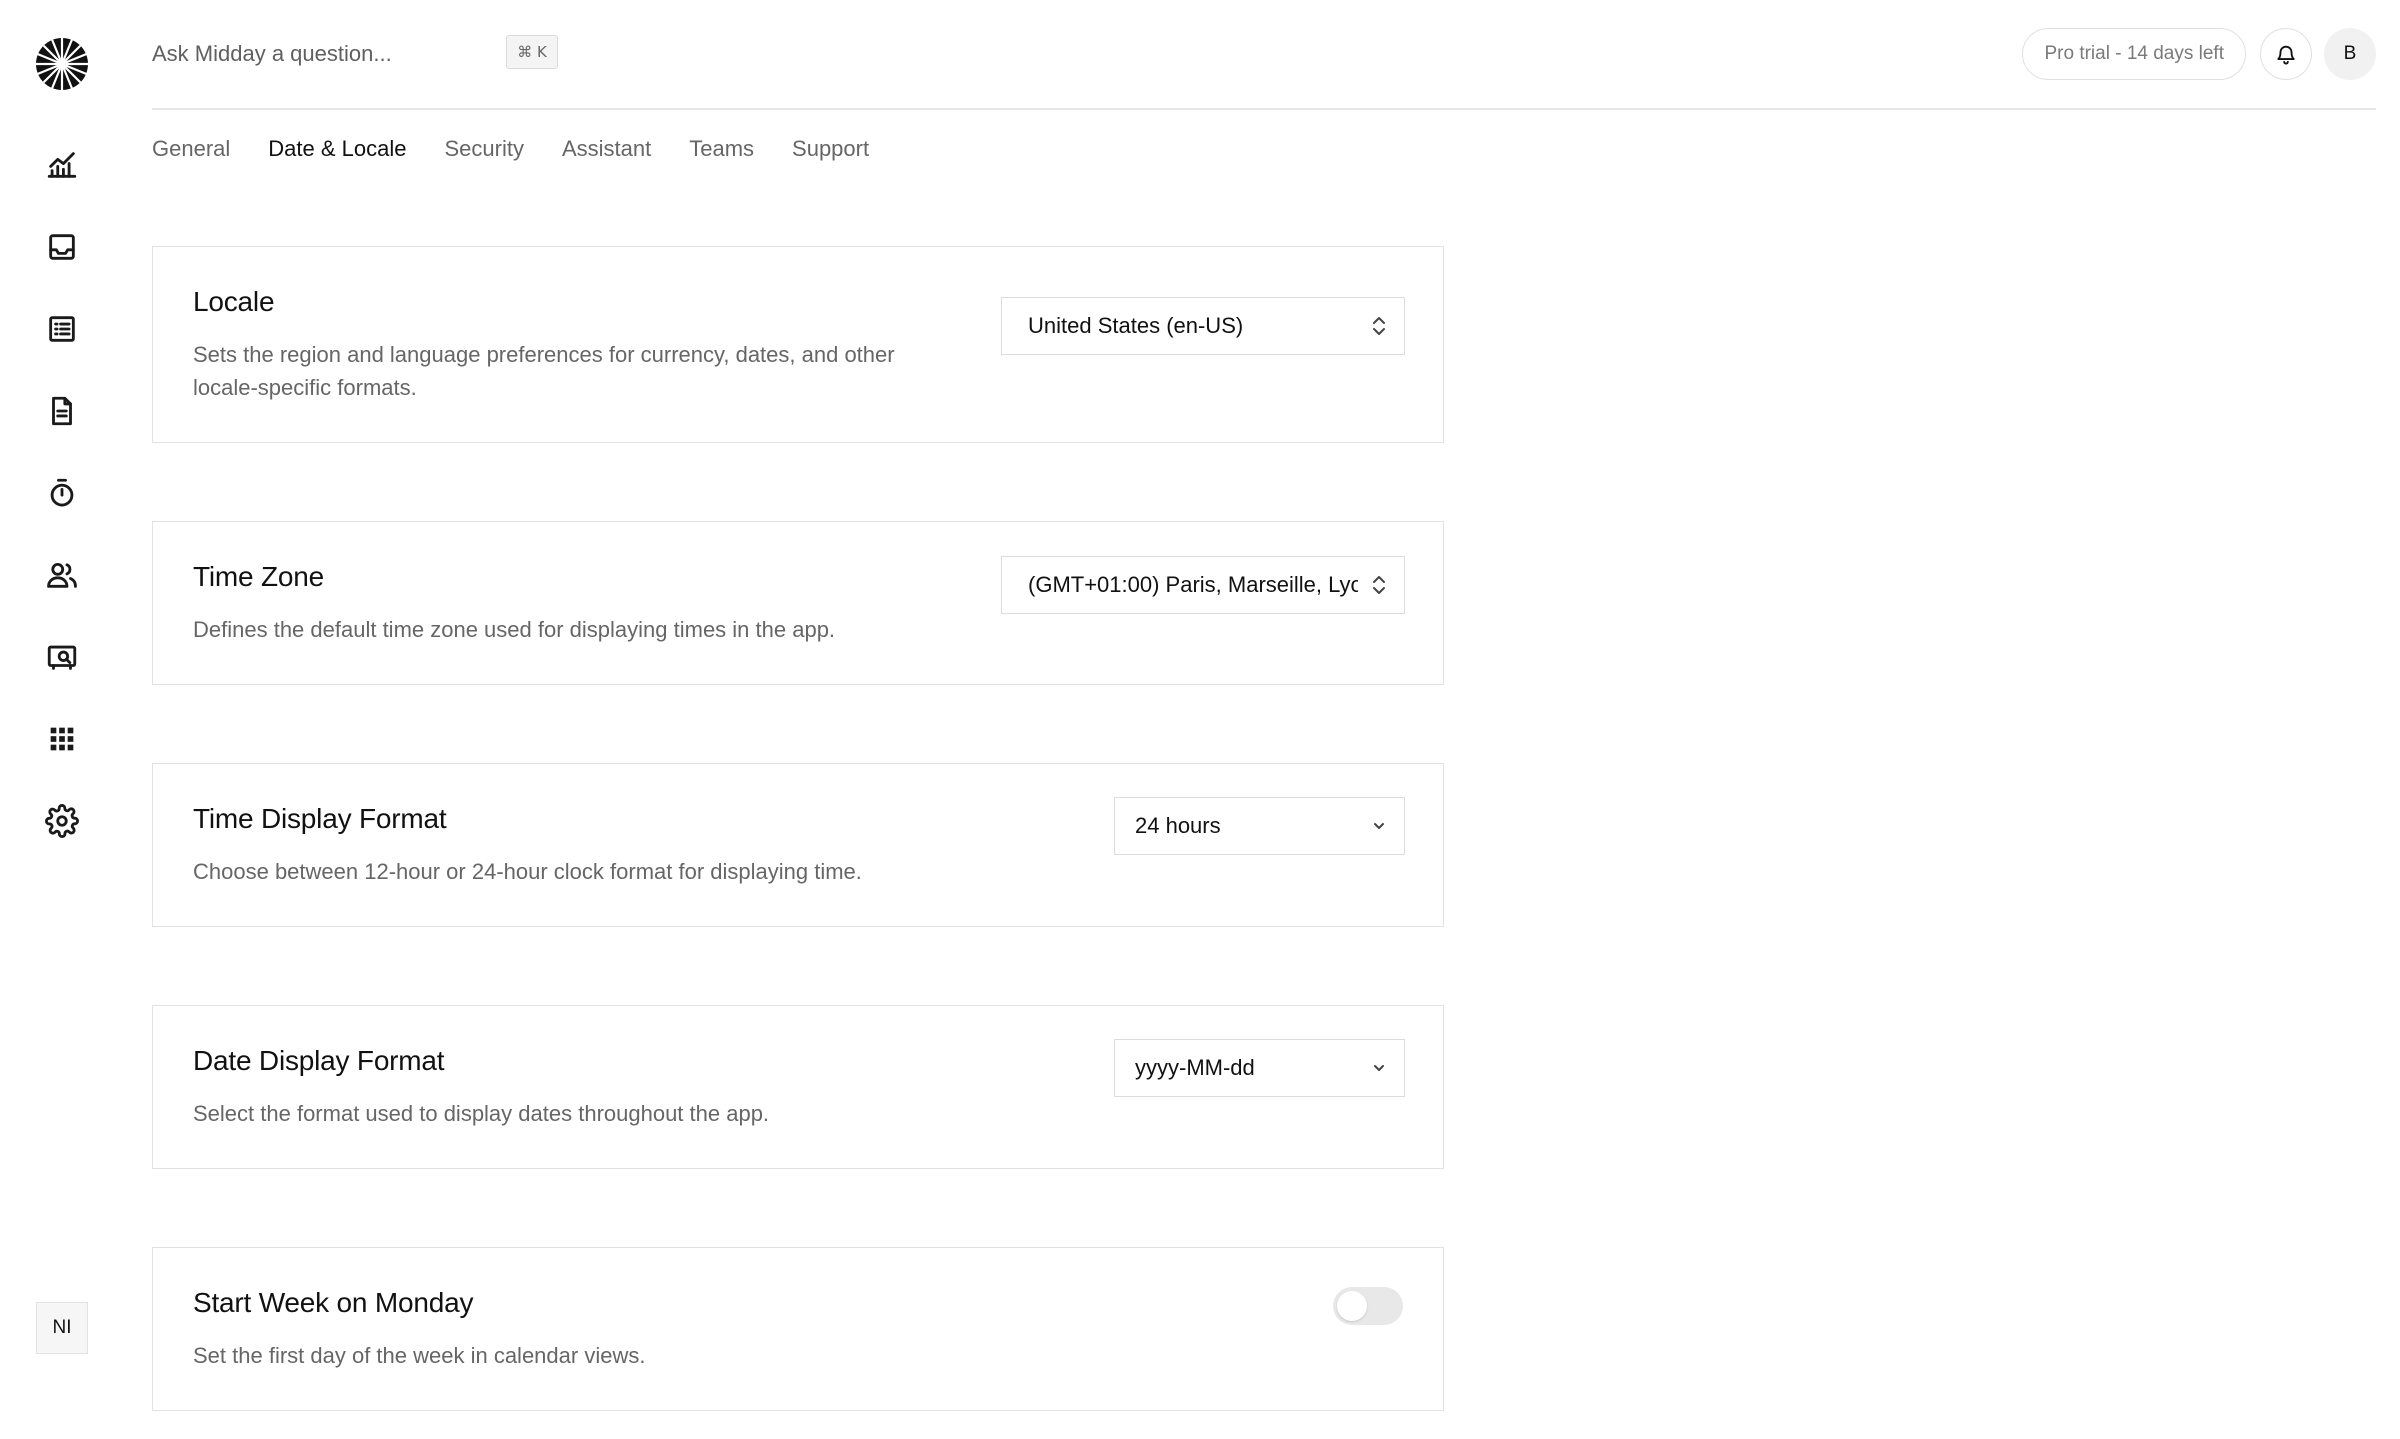 The image size is (2400, 1439). Describe the element at coordinates (62, 739) in the screenshot. I see `apps-grid-icon` at that location.